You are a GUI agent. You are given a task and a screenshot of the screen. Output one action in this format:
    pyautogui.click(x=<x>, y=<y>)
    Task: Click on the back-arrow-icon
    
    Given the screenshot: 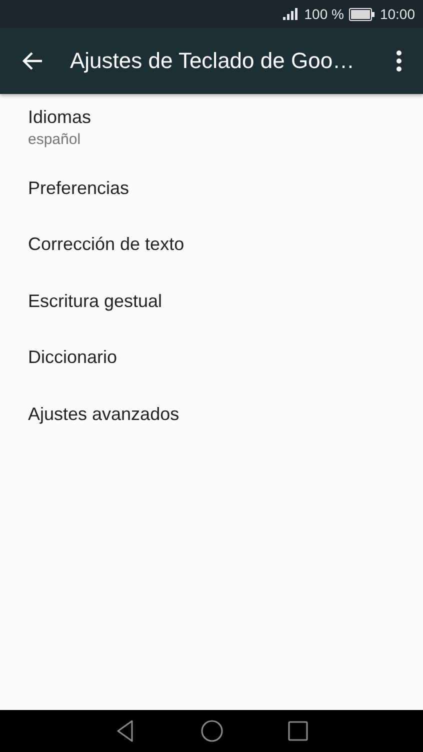 What is the action you would take?
    pyautogui.click(x=33, y=61)
    